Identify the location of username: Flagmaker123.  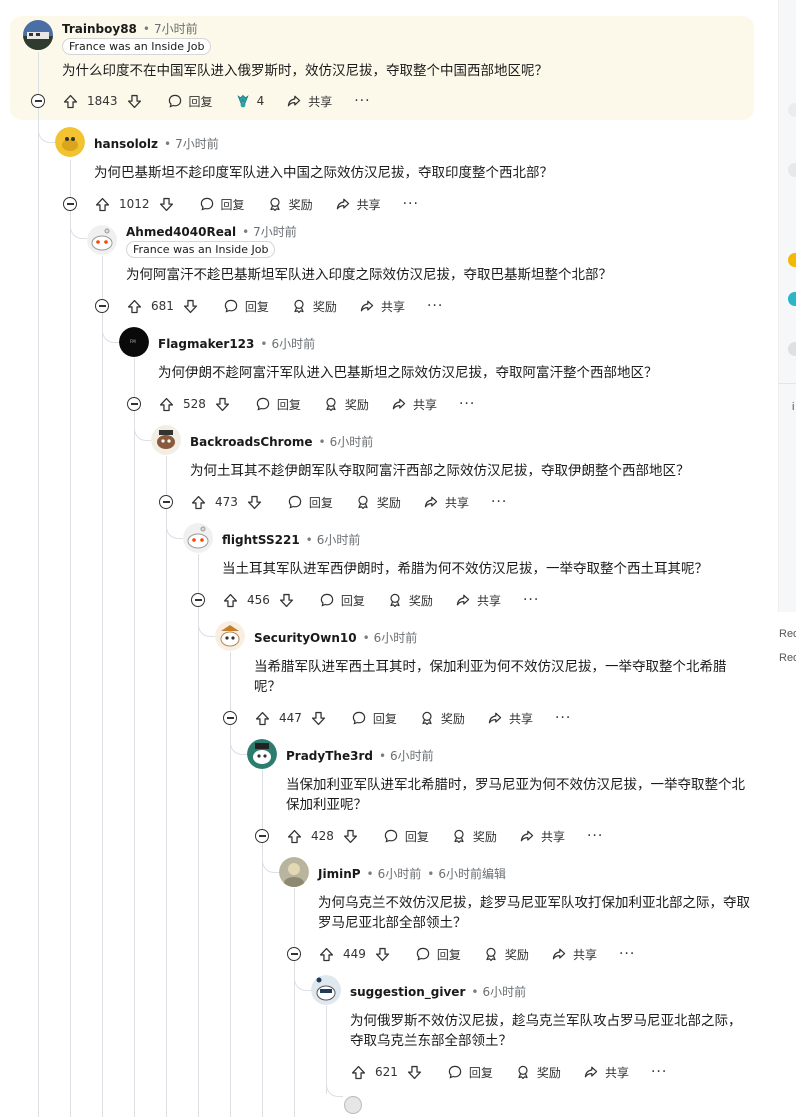
(206, 344).